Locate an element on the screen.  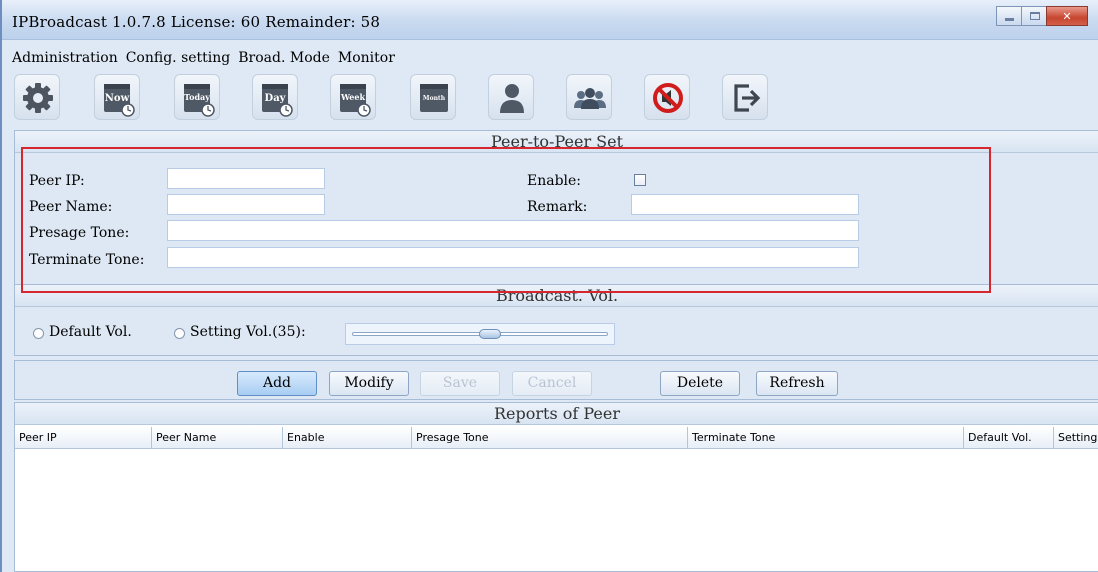
column-header-terminate-tone: Terminate Tone is located at coordinates (826, 438).